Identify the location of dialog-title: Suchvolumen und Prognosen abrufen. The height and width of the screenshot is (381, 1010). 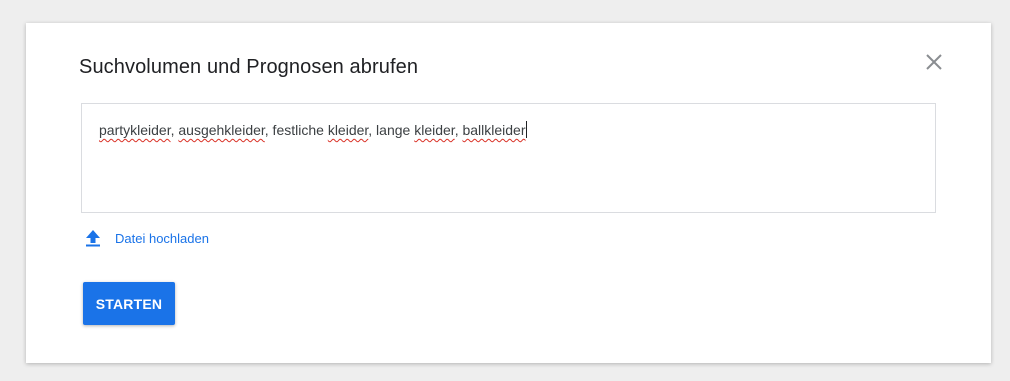
(249, 67).